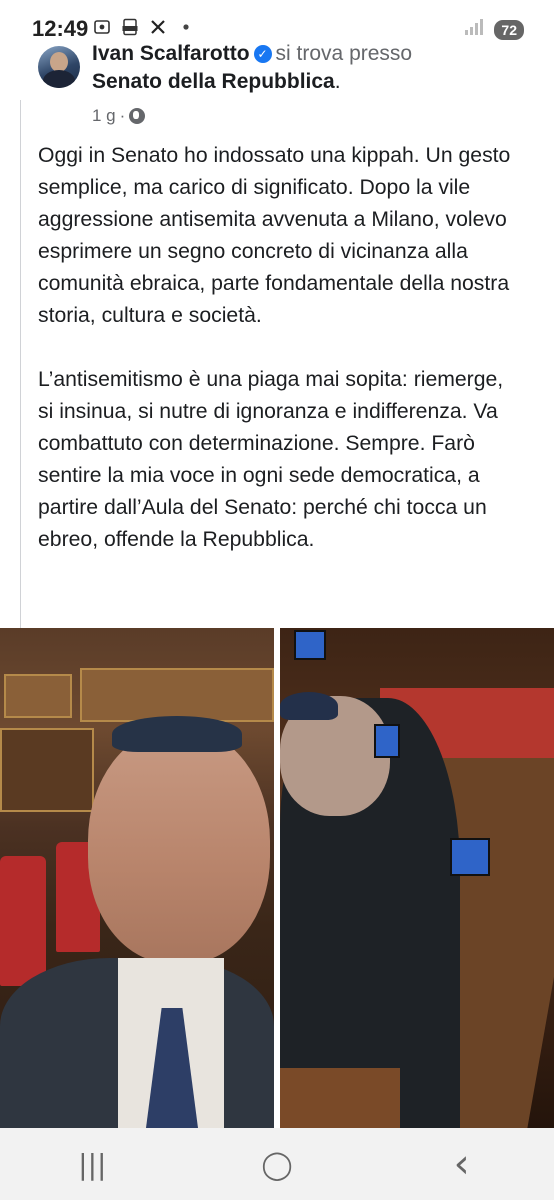 The height and width of the screenshot is (1200, 554). I want to click on home-button: ◯, so click(277, 1164).